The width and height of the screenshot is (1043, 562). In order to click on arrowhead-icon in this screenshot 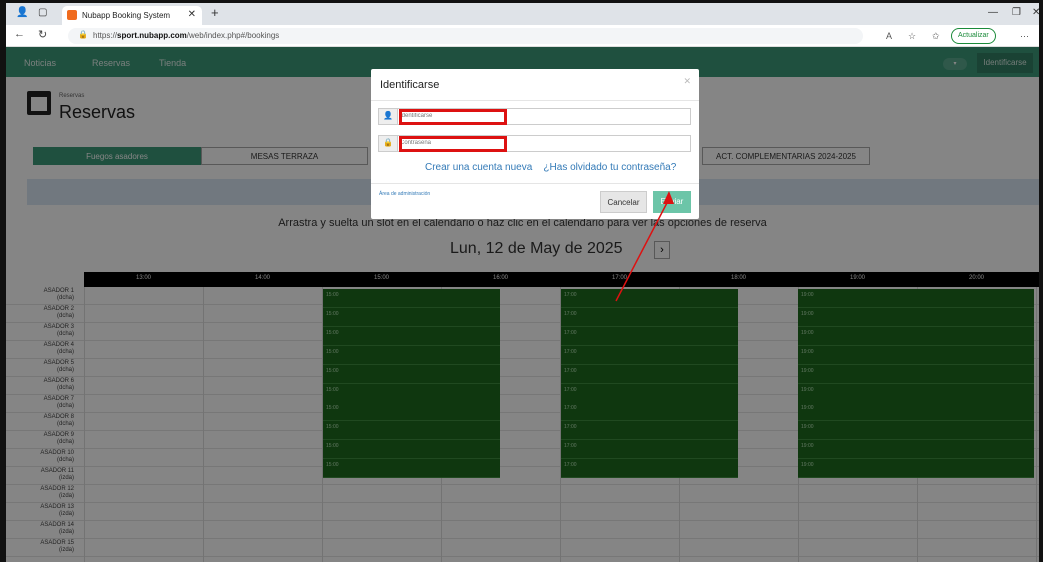, I will do `click(668, 197)`.